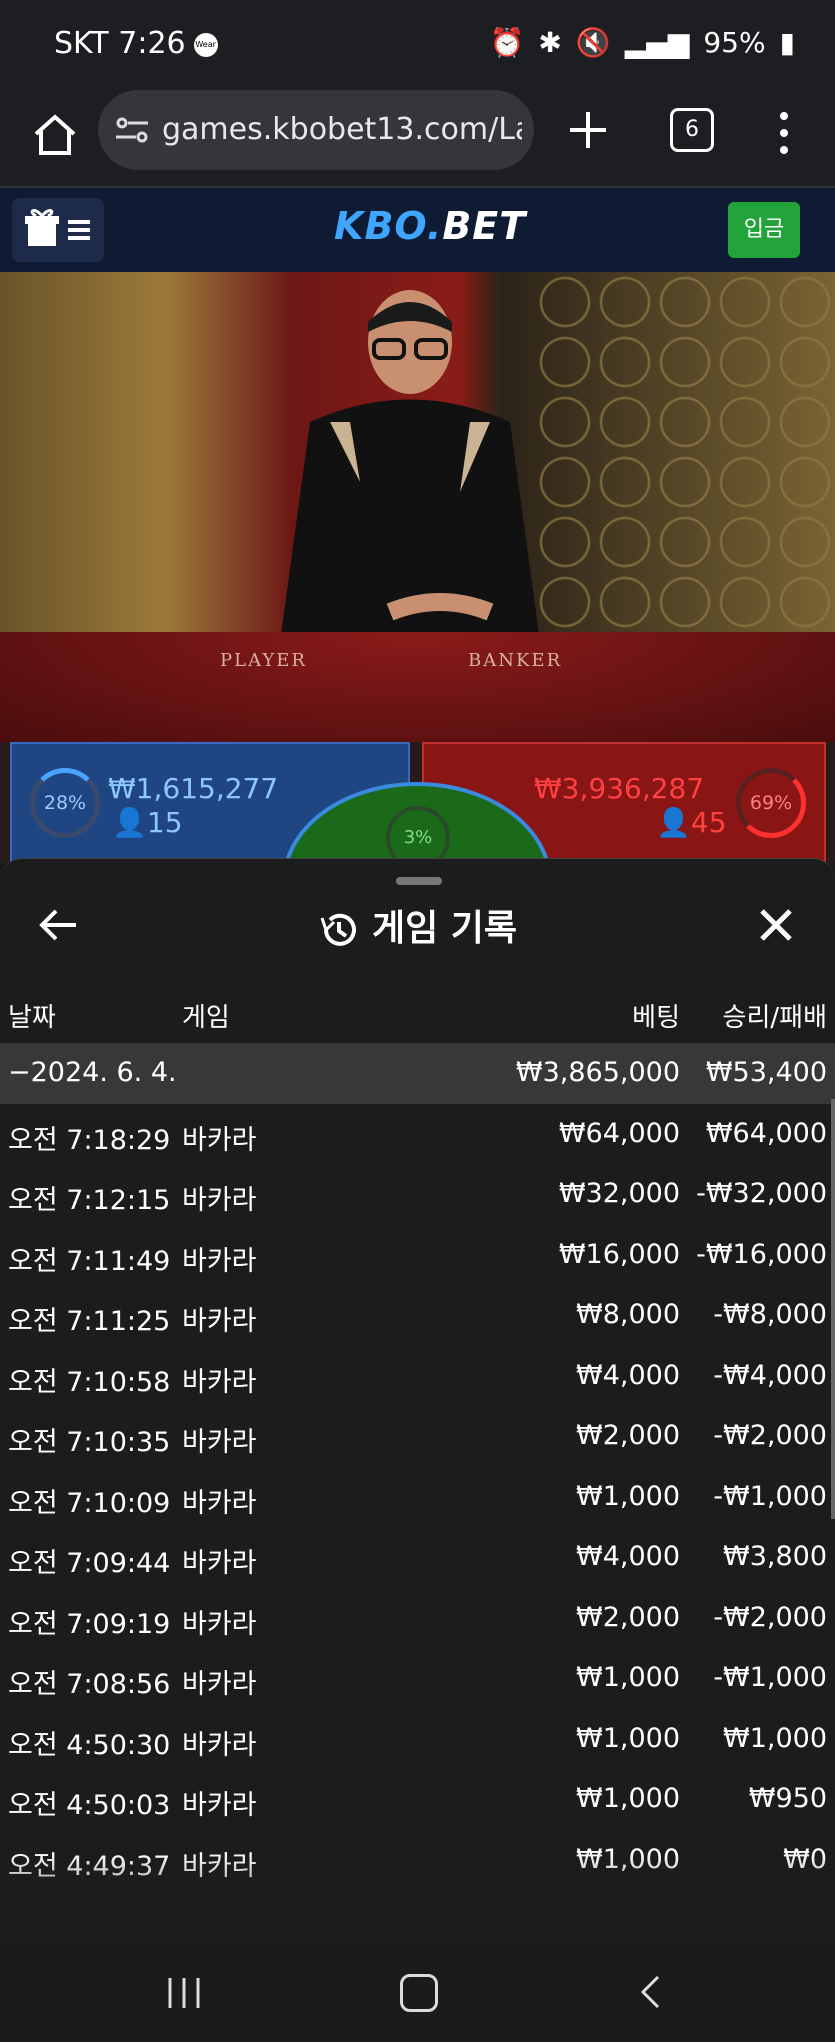 The image size is (835, 2042). What do you see at coordinates (417, 1194) in the screenshot?
I see `table-row: 오전 7:12:15 바카라 ₩32,000 -₩32,000` at bounding box center [417, 1194].